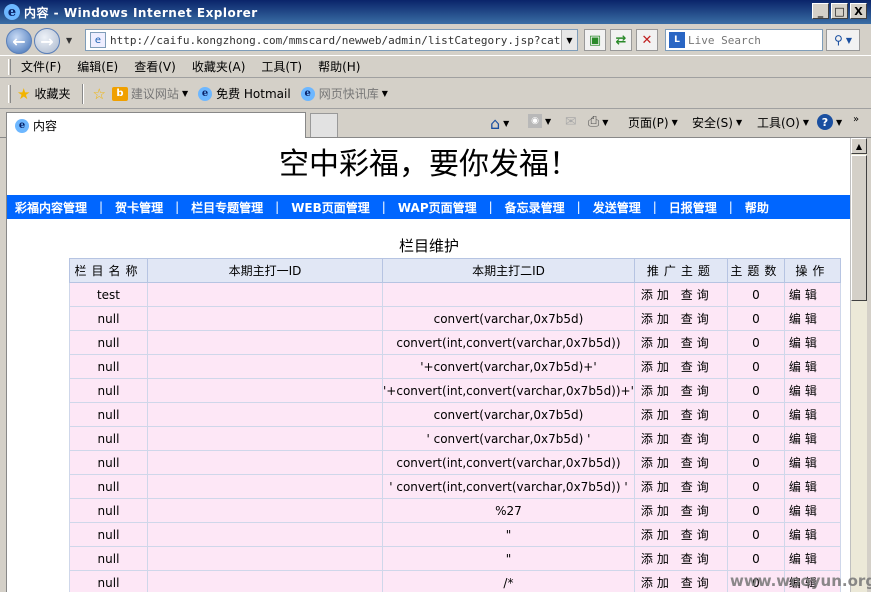 Image resolution: width=871 pixels, height=592 pixels. What do you see at coordinates (648, 123) in the screenshot?
I see `page-menu-label: 页面(P)` at bounding box center [648, 123].